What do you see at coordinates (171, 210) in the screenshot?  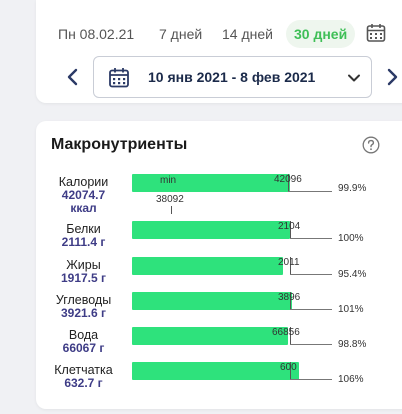 I see `min-tick` at bounding box center [171, 210].